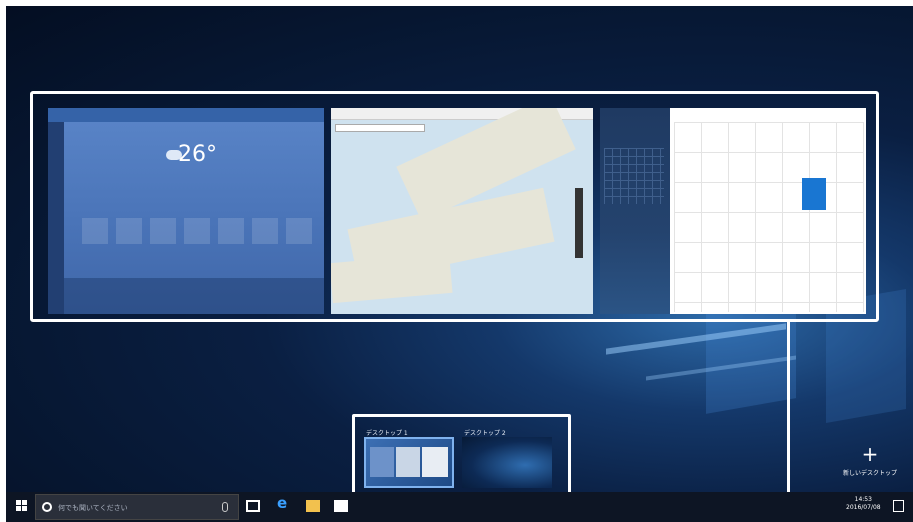 The width and height of the screenshot is (913, 522). Describe the element at coordinates (863, 499) in the screenshot. I see `clock-time: 14:53` at that location.